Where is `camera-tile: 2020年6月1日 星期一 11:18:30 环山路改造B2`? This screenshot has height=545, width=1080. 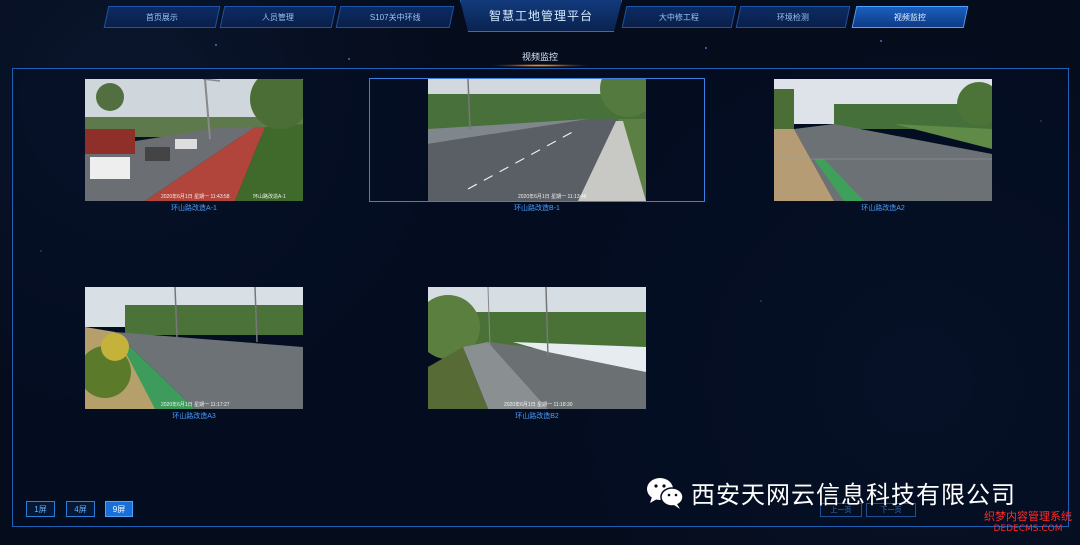 camera-tile: 2020年6月1日 星期一 11:18:30 环山路改造B2 is located at coordinates (537, 354).